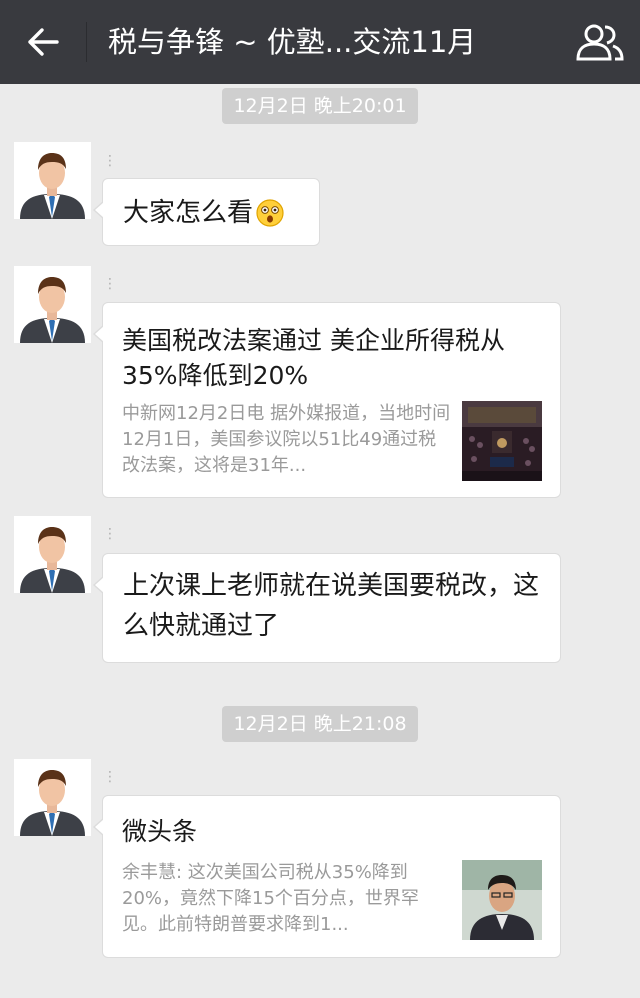  What do you see at coordinates (313, 358) in the screenshot?
I see `link-card-title: 美国税改法案通过 美企业所得税从35%降低到20%` at bounding box center [313, 358].